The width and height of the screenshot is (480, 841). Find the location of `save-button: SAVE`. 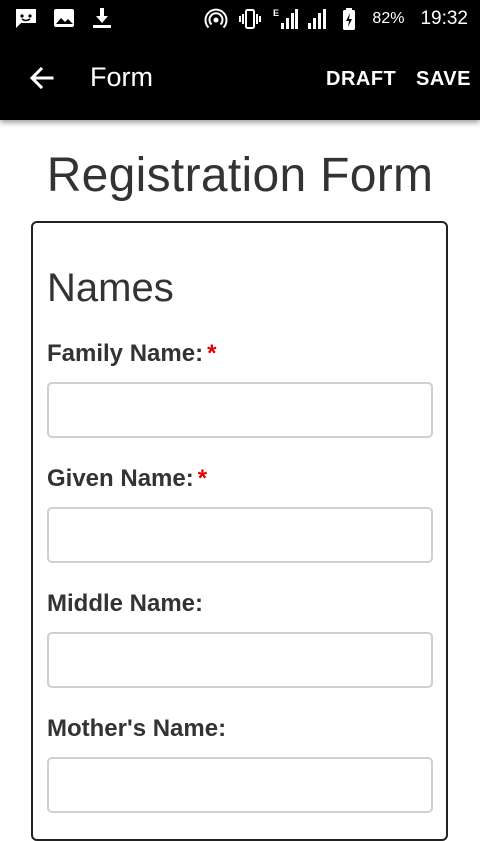

save-button: SAVE is located at coordinates (443, 79).